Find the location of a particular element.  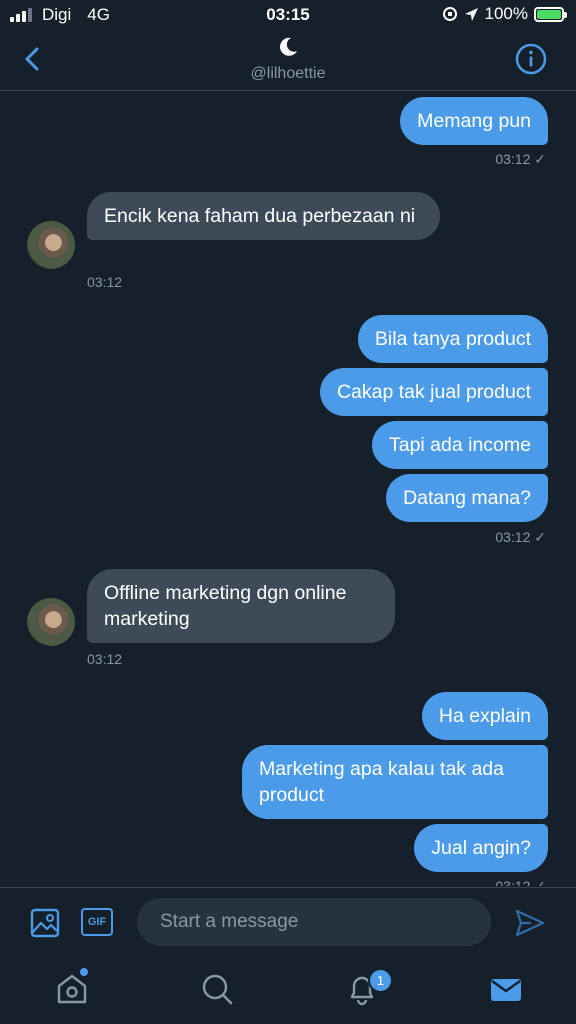

message-sent: Cakap tak jual product is located at coordinates (433, 392).